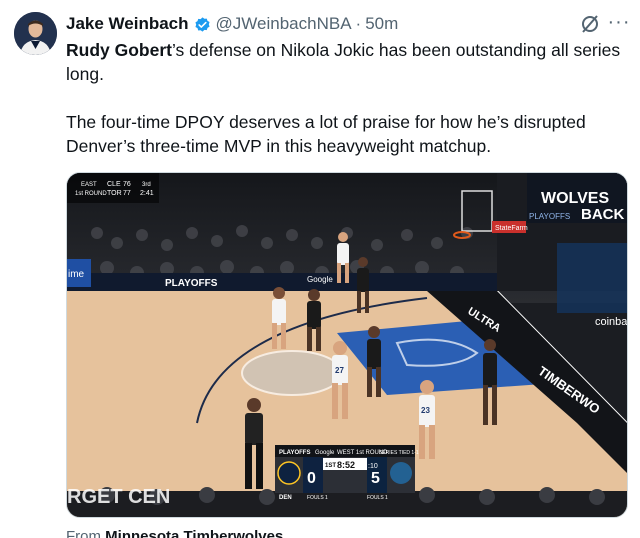  Describe the element at coordinates (127, 193) in the screenshot. I see `corner-score-b: 77` at that location.